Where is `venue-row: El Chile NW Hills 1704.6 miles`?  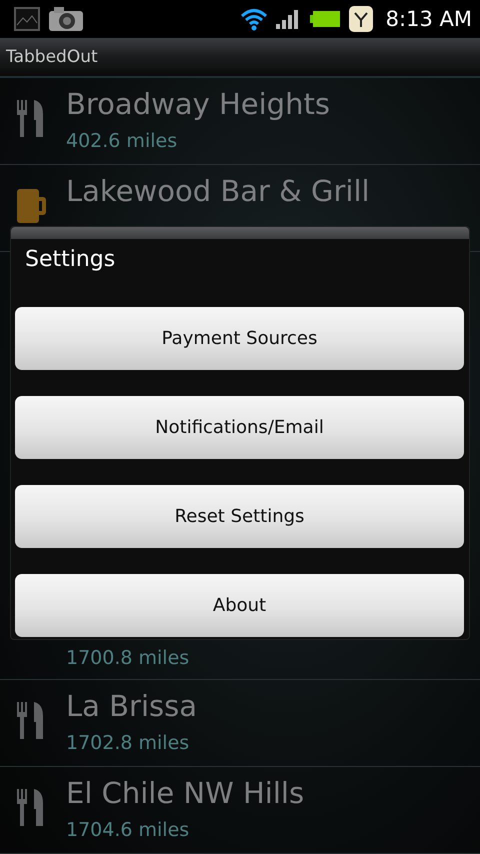
venue-row: El Chile NW Hills 1704.6 miles is located at coordinates (240, 810).